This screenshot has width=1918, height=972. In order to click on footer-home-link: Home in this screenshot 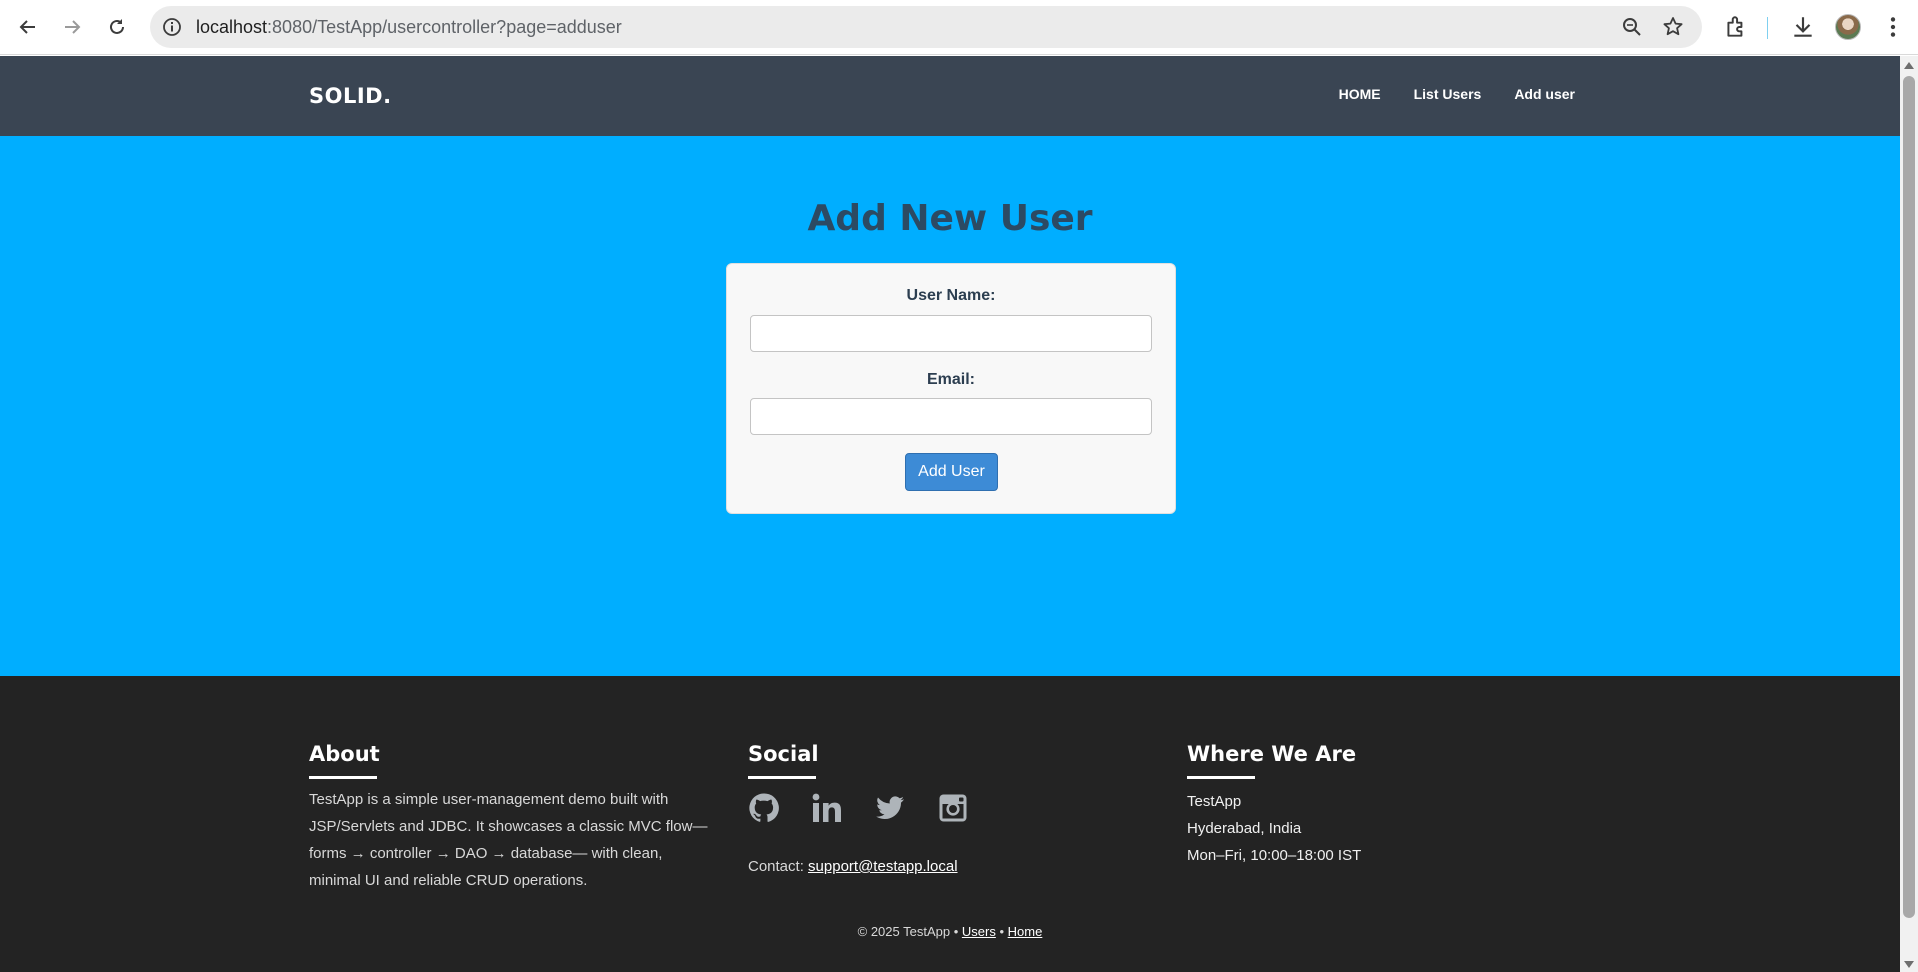, I will do `click(1025, 931)`.